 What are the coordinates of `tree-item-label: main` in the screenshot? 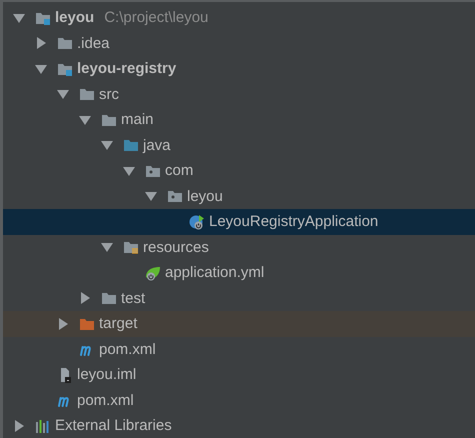 It's located at (137, 119).